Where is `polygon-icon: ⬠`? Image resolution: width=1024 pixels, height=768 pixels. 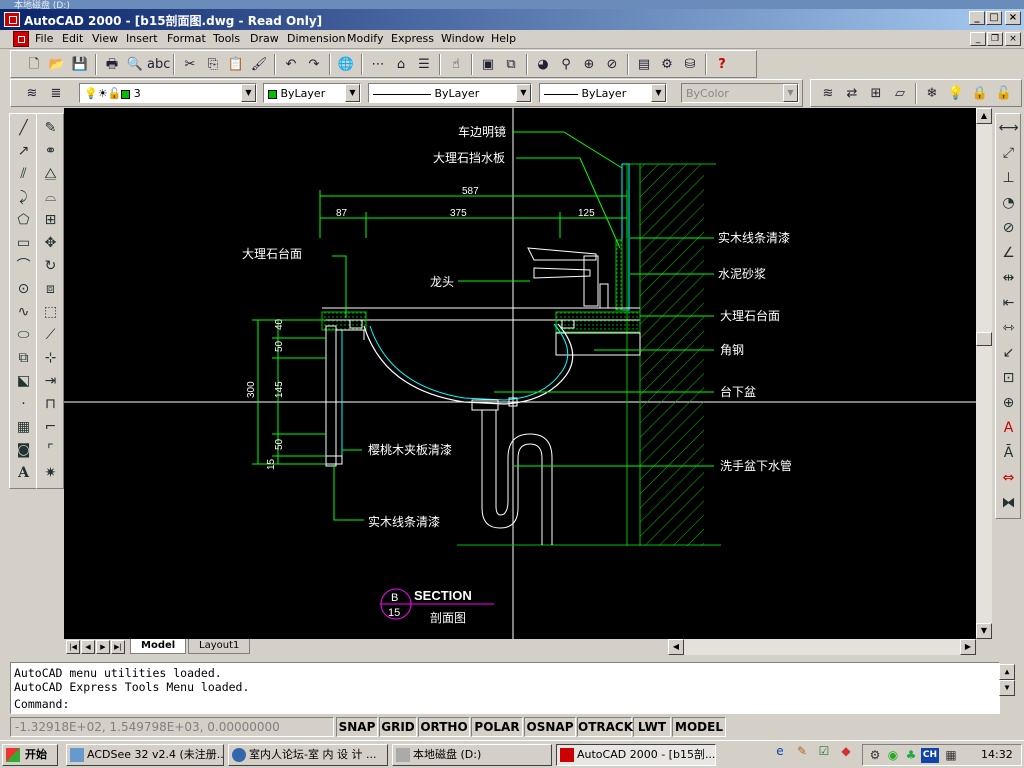 polygon-icon: ⬠ is located at coordinates (23, 220).